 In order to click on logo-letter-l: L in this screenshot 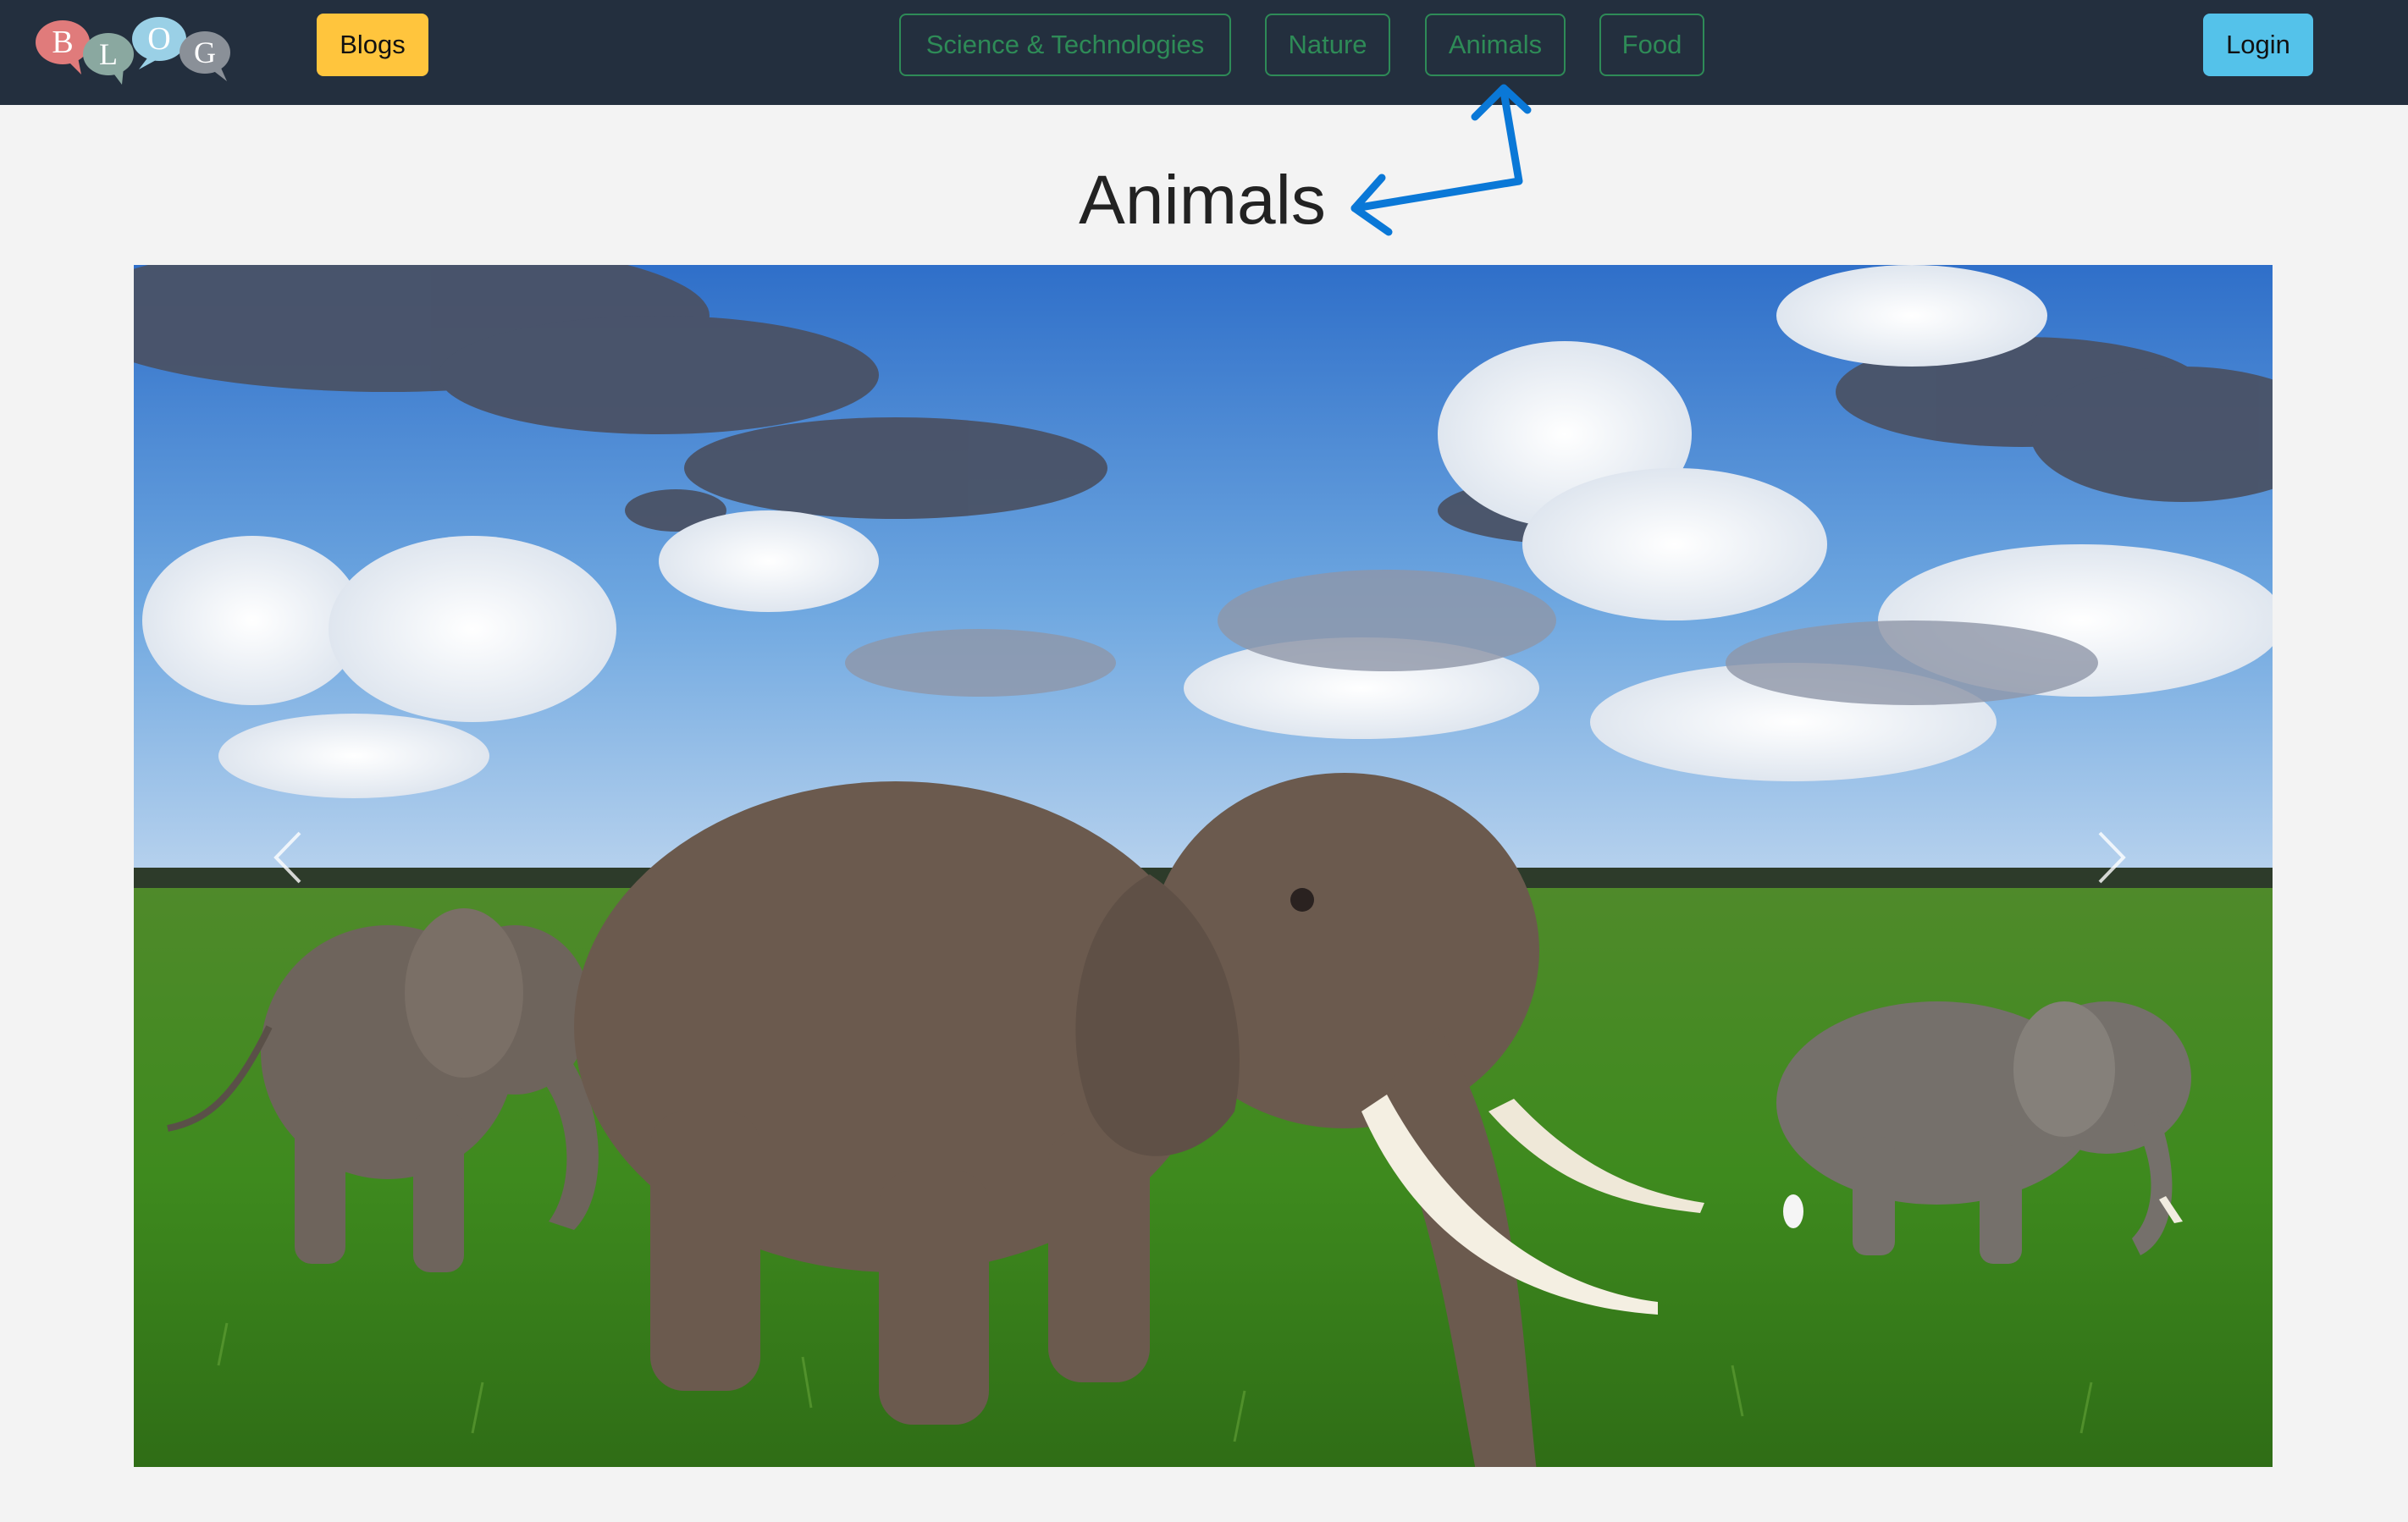, I will do `click(108, 54)`.